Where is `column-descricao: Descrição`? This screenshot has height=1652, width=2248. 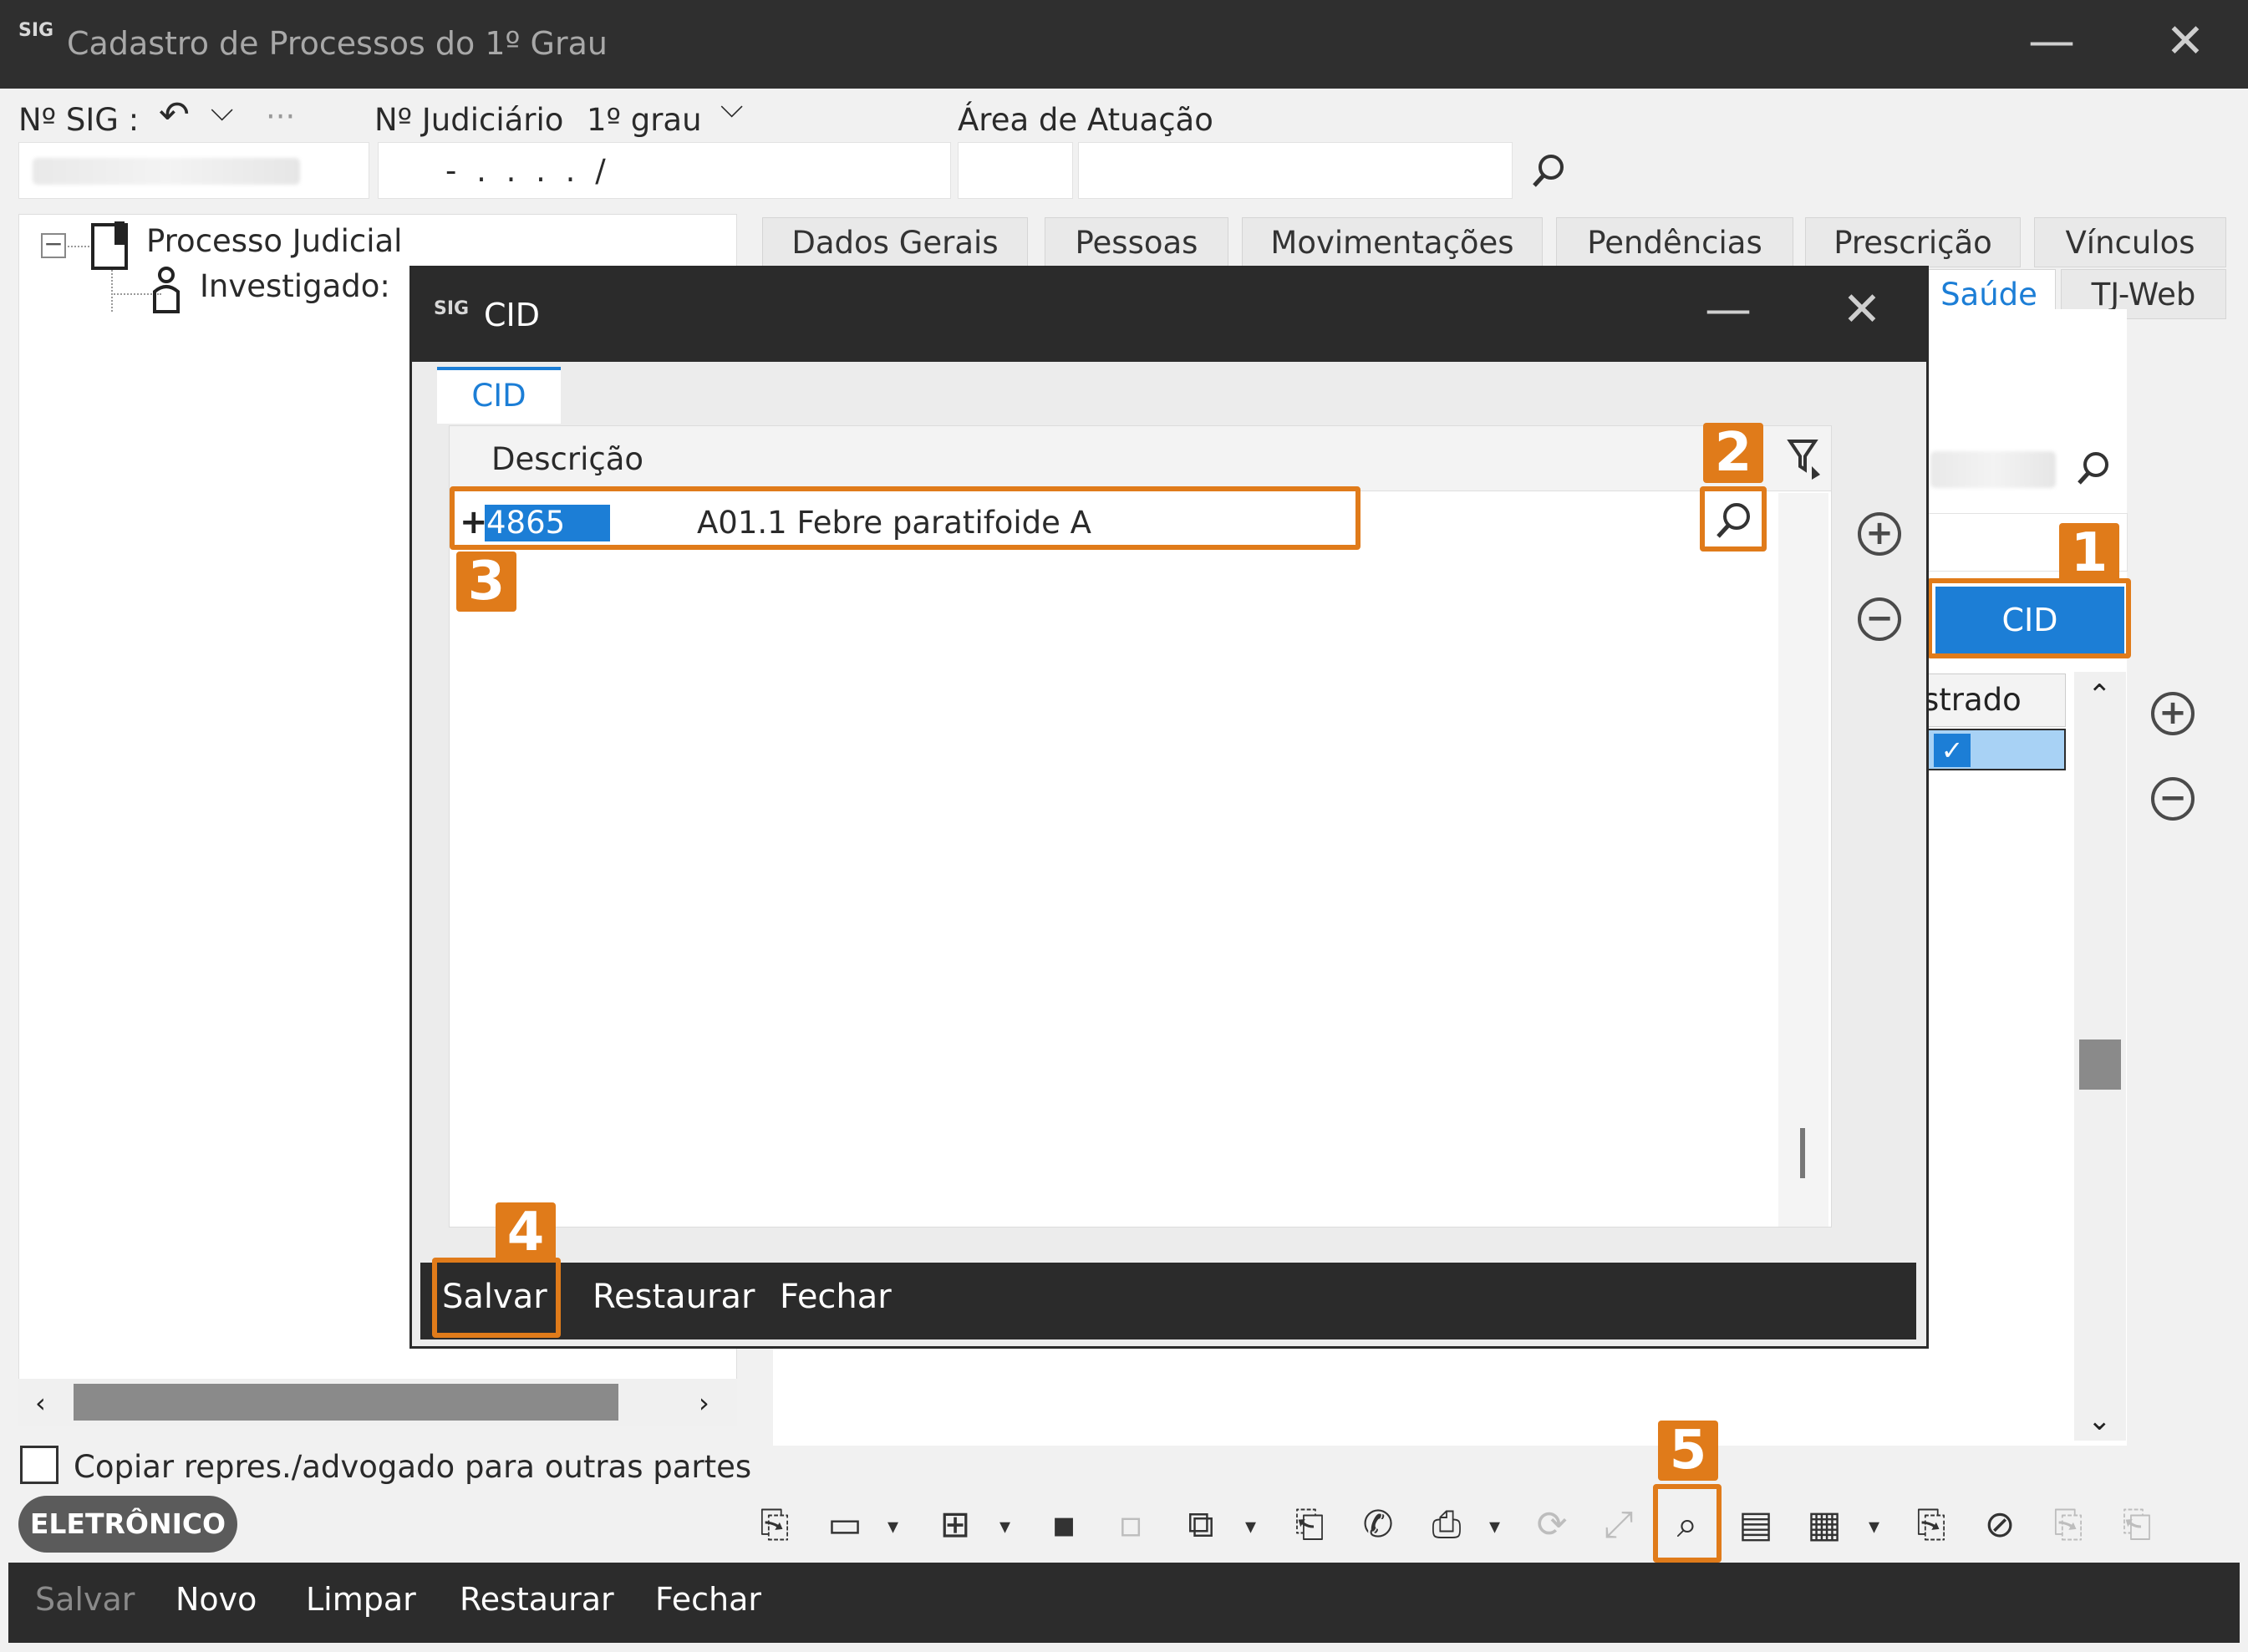
column-descricao: Descrição is located at coordinates (567, 459).